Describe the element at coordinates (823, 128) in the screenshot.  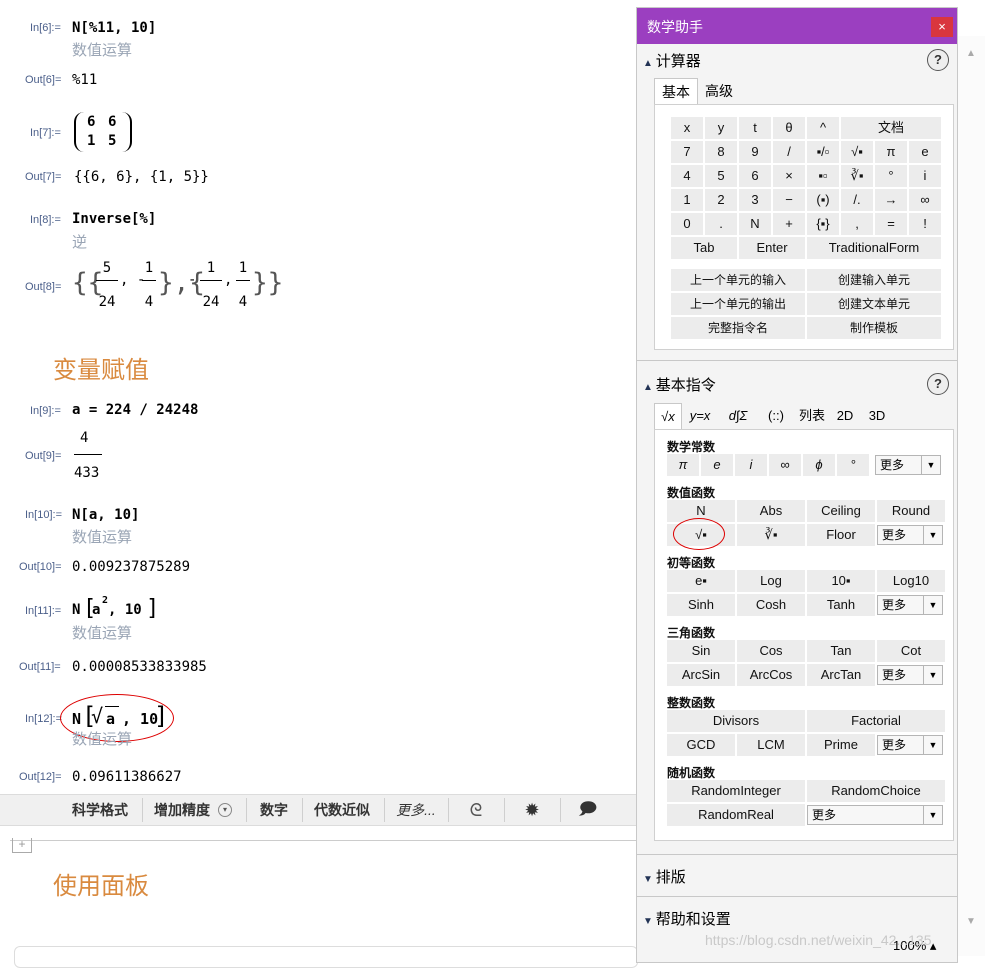
I see `calculator-key: ^` at that location.